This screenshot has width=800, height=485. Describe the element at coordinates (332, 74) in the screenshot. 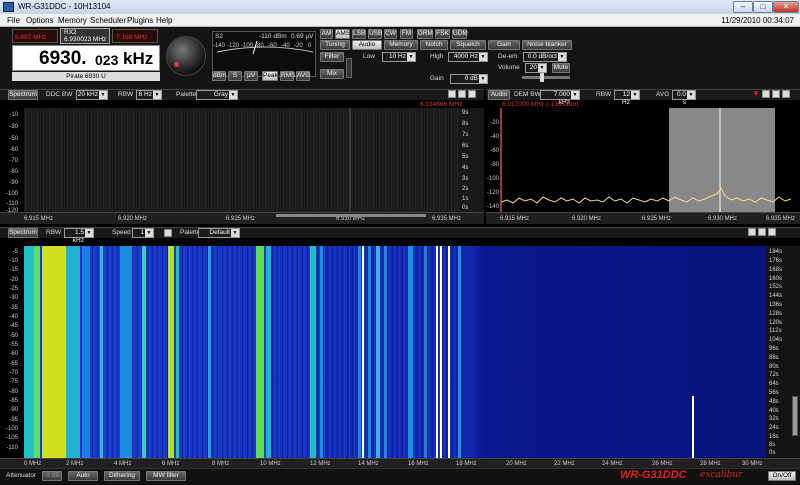

I see `mix-button: Mix` at that location.